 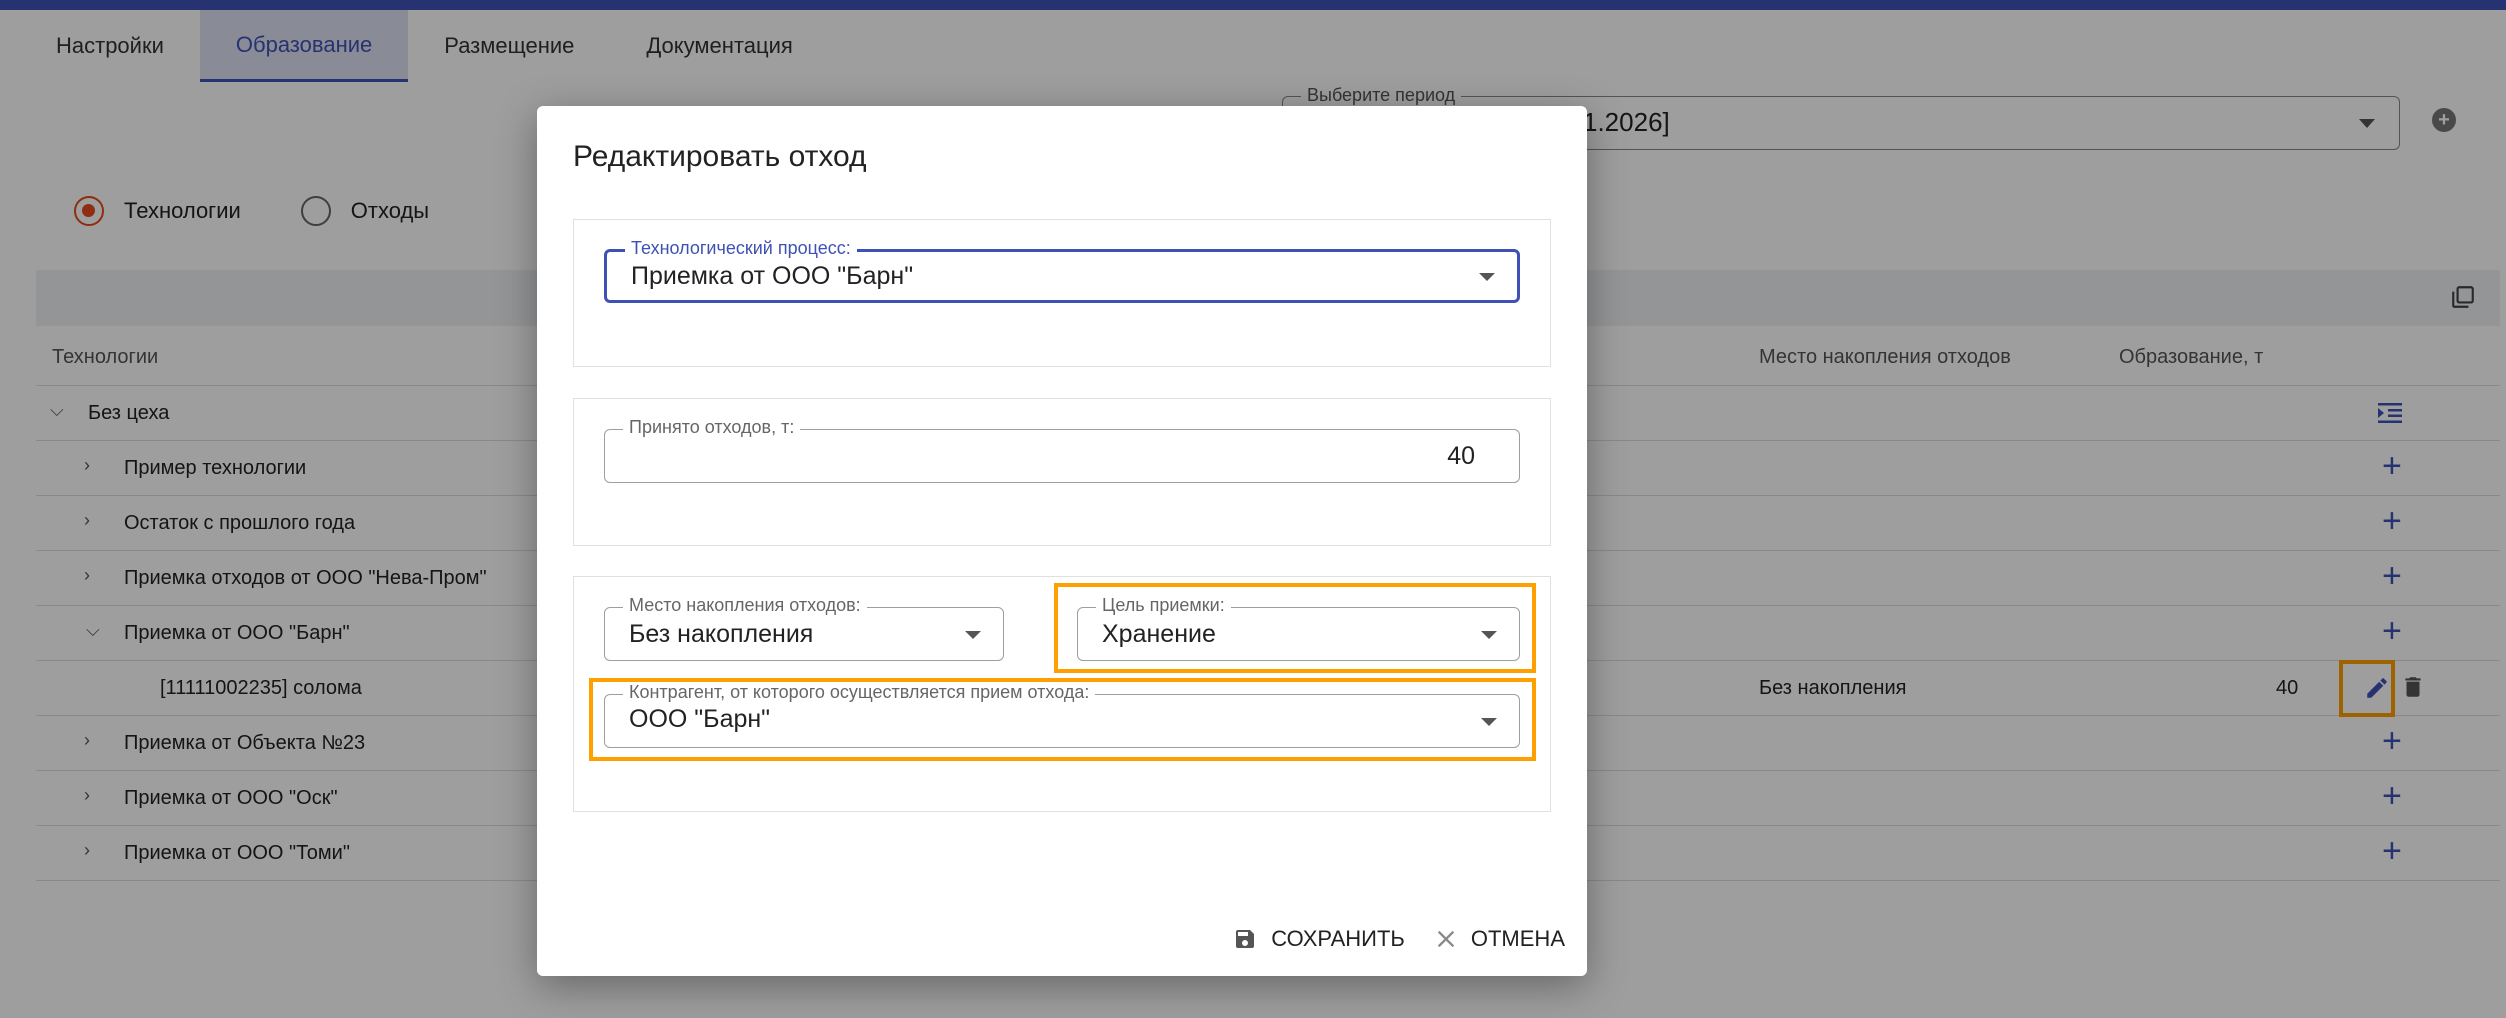 What do you see at coordinates (721, 634) in the screenshot?
I see `accumulation-place-value: Без накопления` at bounding box center [721, 634].